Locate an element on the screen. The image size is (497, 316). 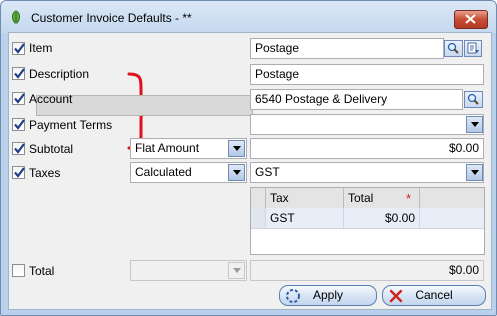
tax-grid-header: Tax Total * is located at coordinates (367, 198).